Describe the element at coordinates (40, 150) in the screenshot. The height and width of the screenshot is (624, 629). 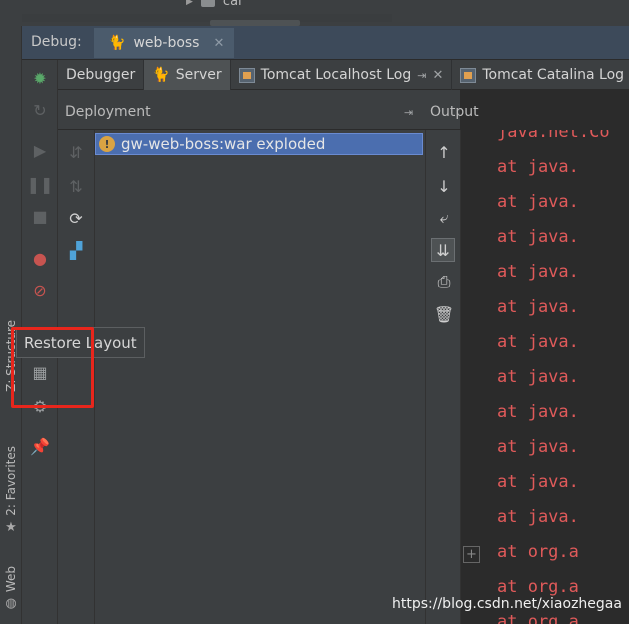
I see `resume-icon: ▶` at that location.